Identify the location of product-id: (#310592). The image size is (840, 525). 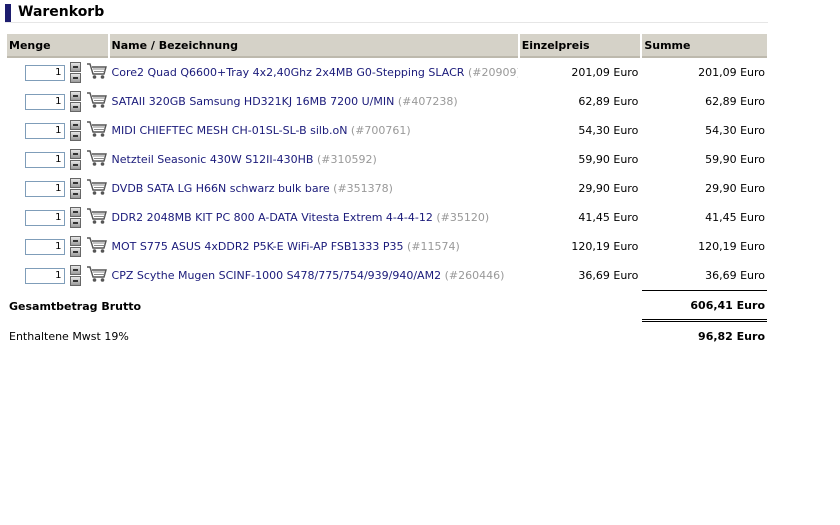
(346, 159).